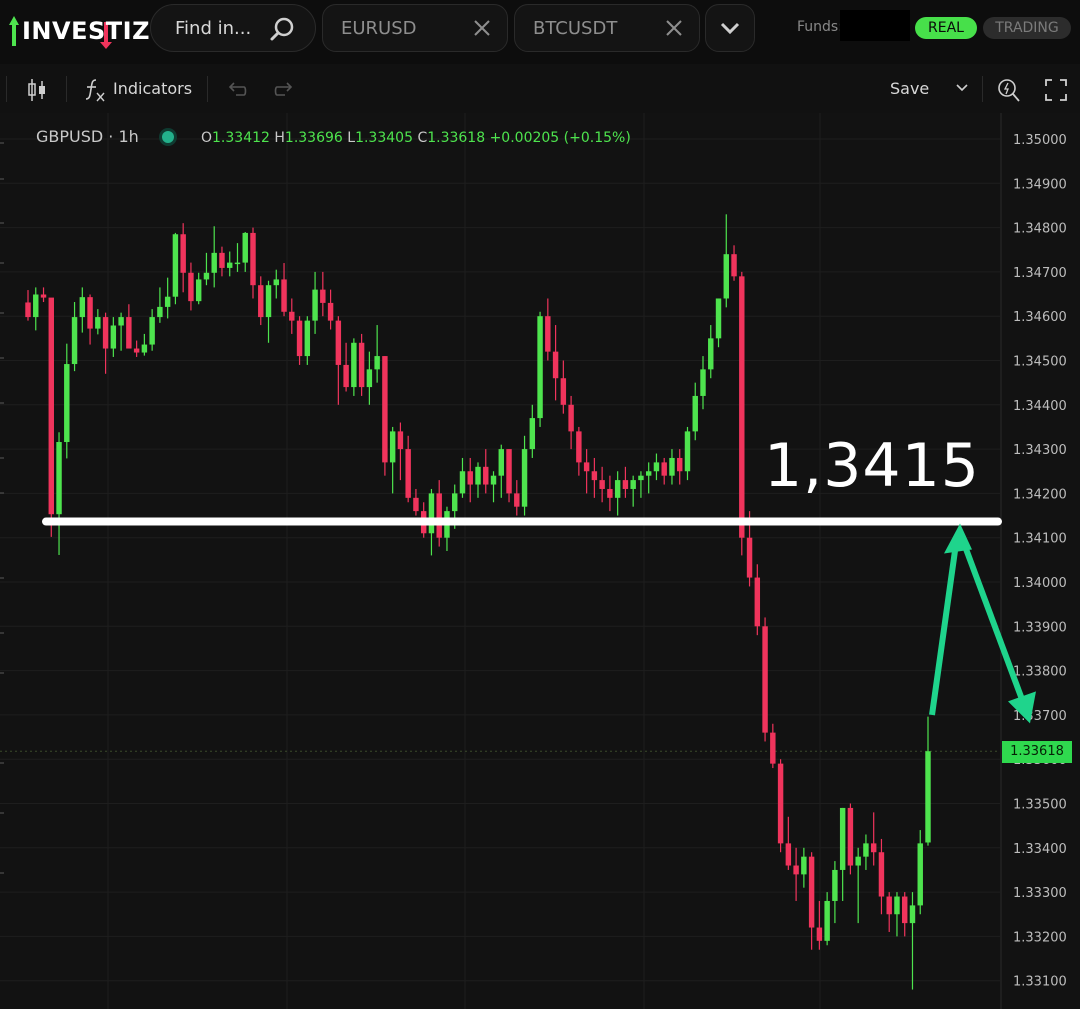 The width and height of the screenshot is (1080, 1009). Describe the element at coordinates (89, 31) in the screenshot. I see `logo: INVESTIZO` at that location.